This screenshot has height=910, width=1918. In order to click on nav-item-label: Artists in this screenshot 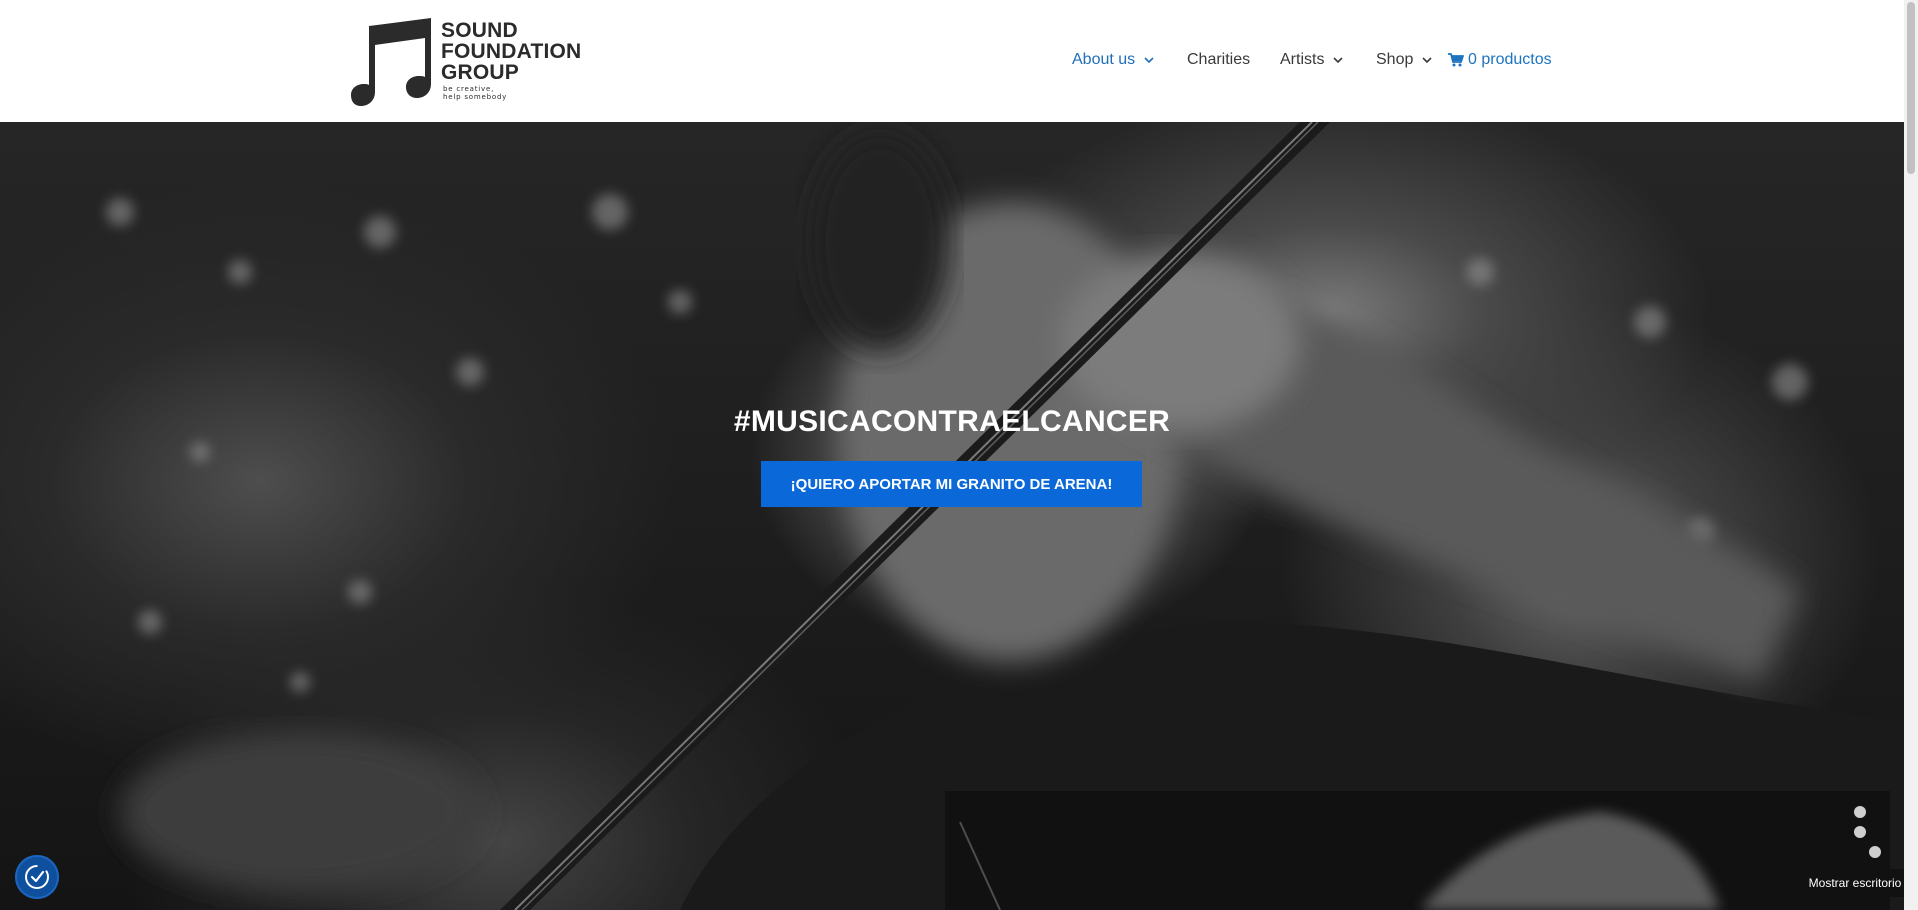, I will do `click(1302, 59)`.